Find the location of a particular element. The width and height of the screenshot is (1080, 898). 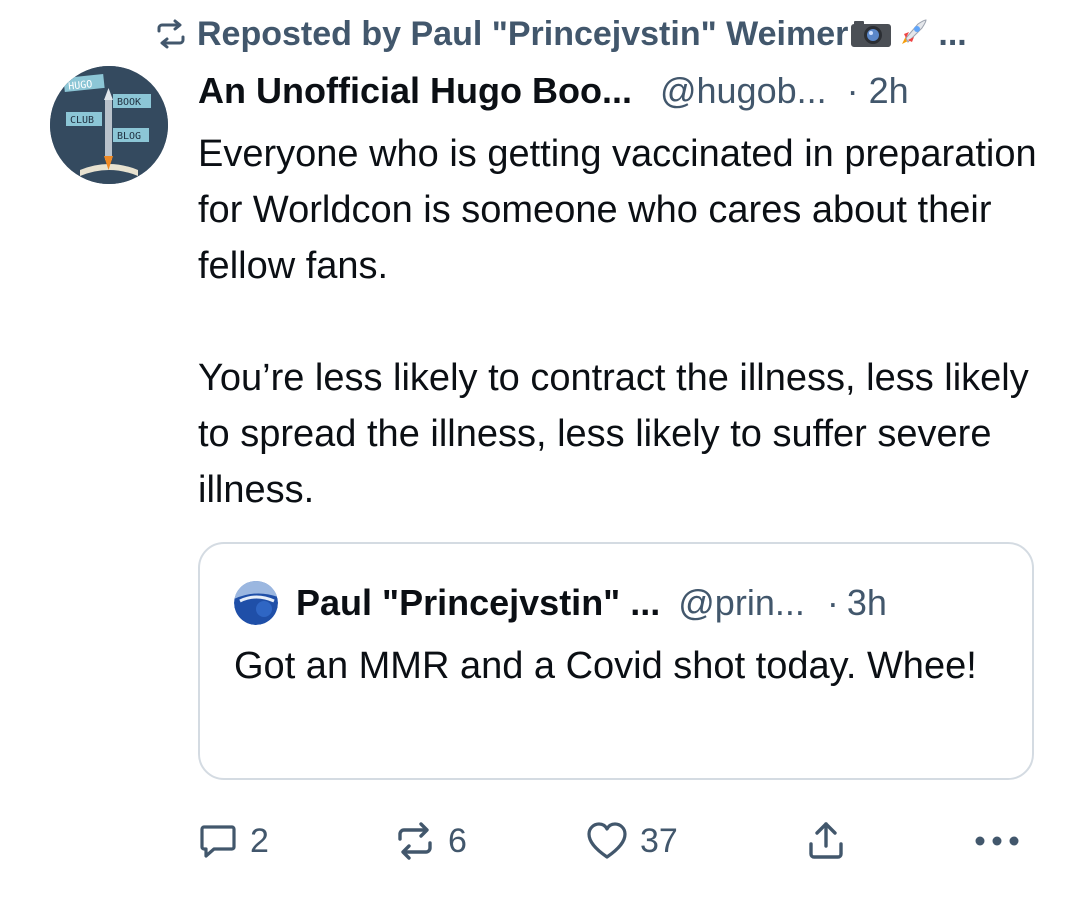

more-options-button is located at coordinates (997, 841).